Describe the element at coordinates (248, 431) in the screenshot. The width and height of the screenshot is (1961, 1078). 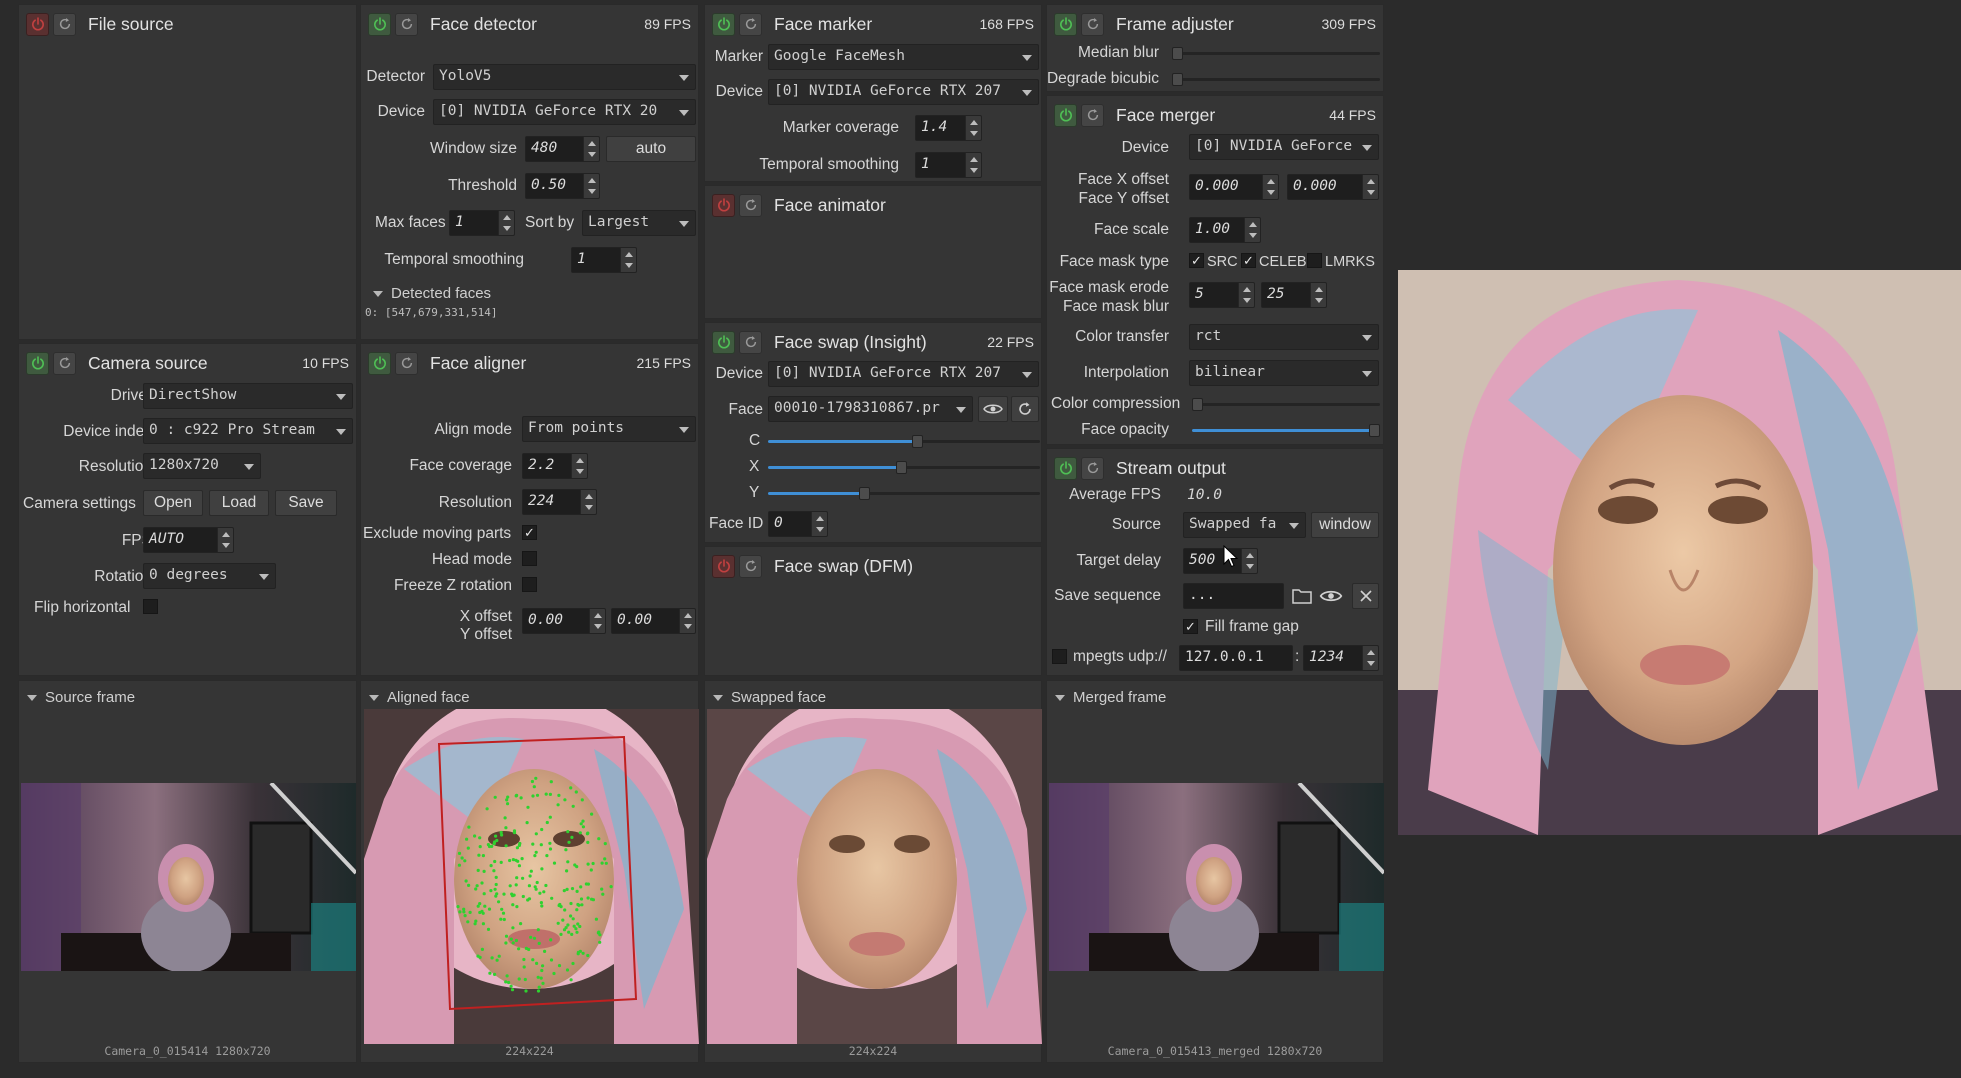
I see `device-index-select: 0 : c922 Pro Stream` at that location.